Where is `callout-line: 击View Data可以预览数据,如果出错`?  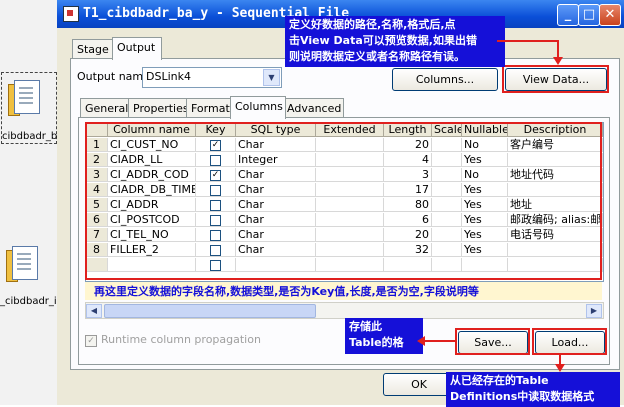
callout-line: 击View Data可以预览数据,如果出错 is located at coordinates (383, 40).